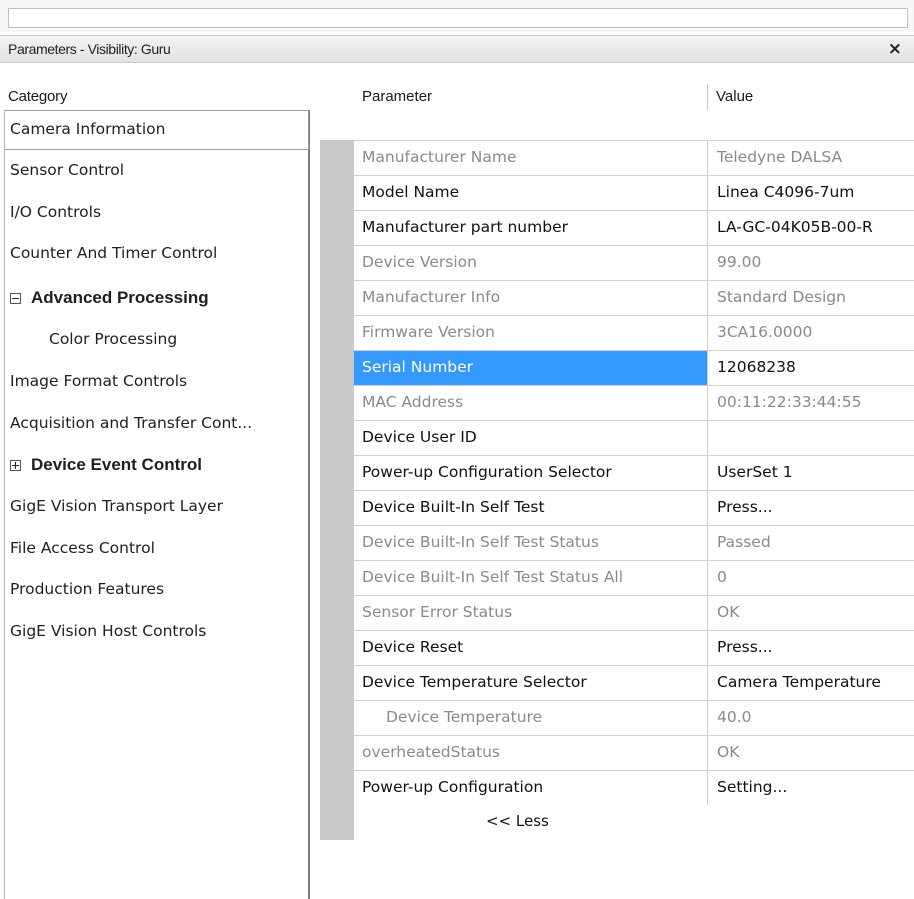 This screenshot has width=914, height=899. I want to click on parameter-row: overheatedStatus OK, so click(634, 752).